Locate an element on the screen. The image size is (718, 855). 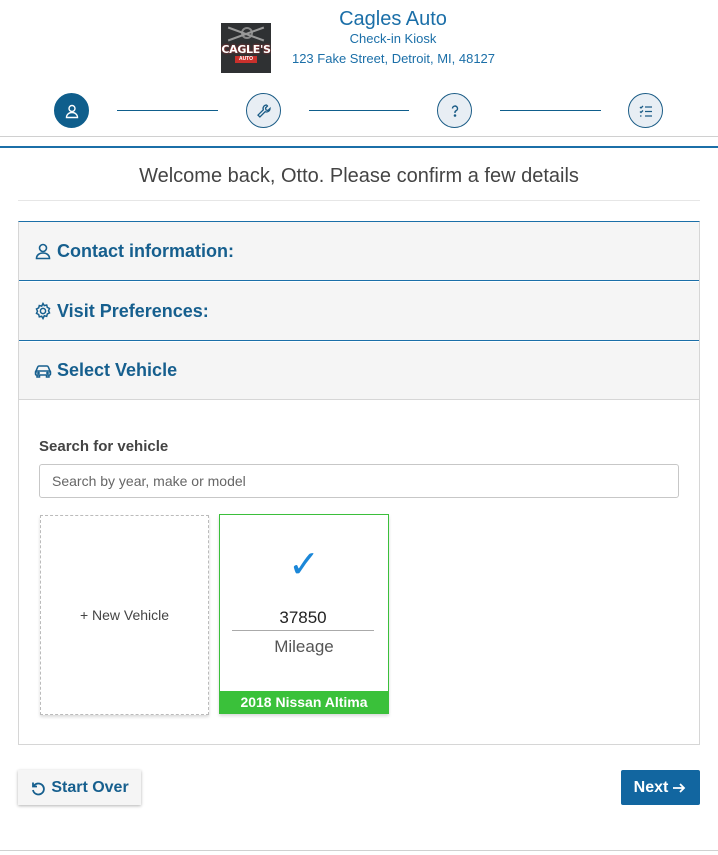
undo-icon is located at coordinates (39, 788).